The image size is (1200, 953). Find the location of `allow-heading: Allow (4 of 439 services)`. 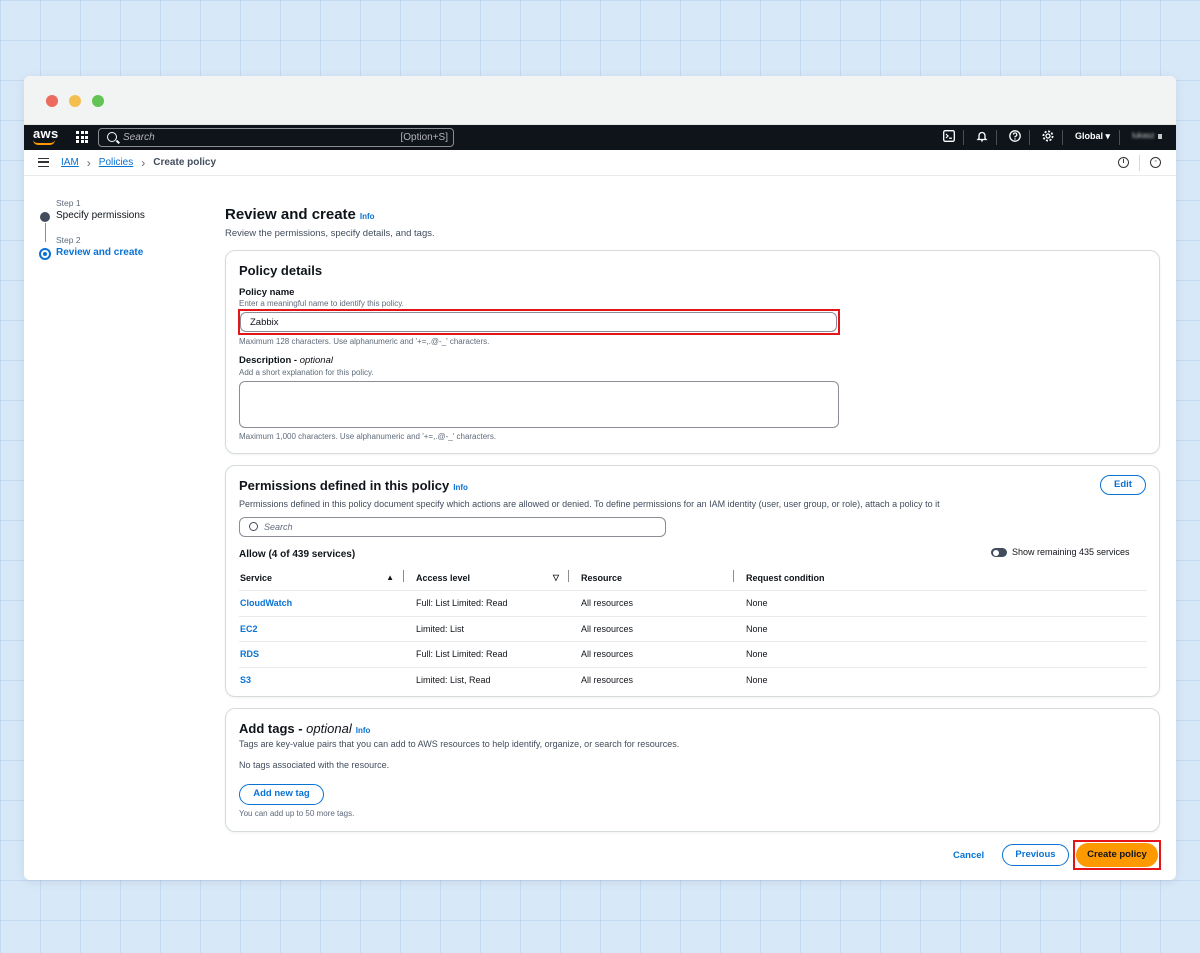

allow-heading: Allow (4 of 439 services) is located at coordinates (297, 554).